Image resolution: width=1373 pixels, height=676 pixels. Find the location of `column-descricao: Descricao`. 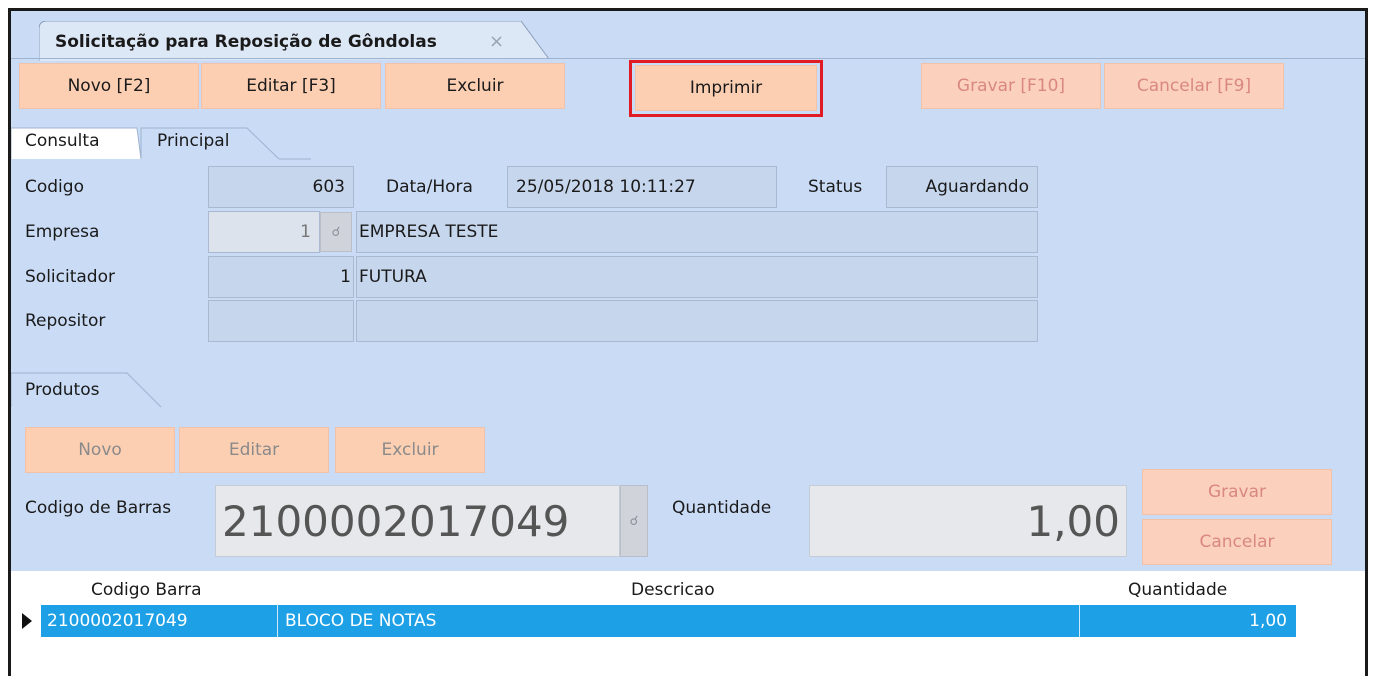

column-descricao: Descricao is located at coordinates (673, 590).